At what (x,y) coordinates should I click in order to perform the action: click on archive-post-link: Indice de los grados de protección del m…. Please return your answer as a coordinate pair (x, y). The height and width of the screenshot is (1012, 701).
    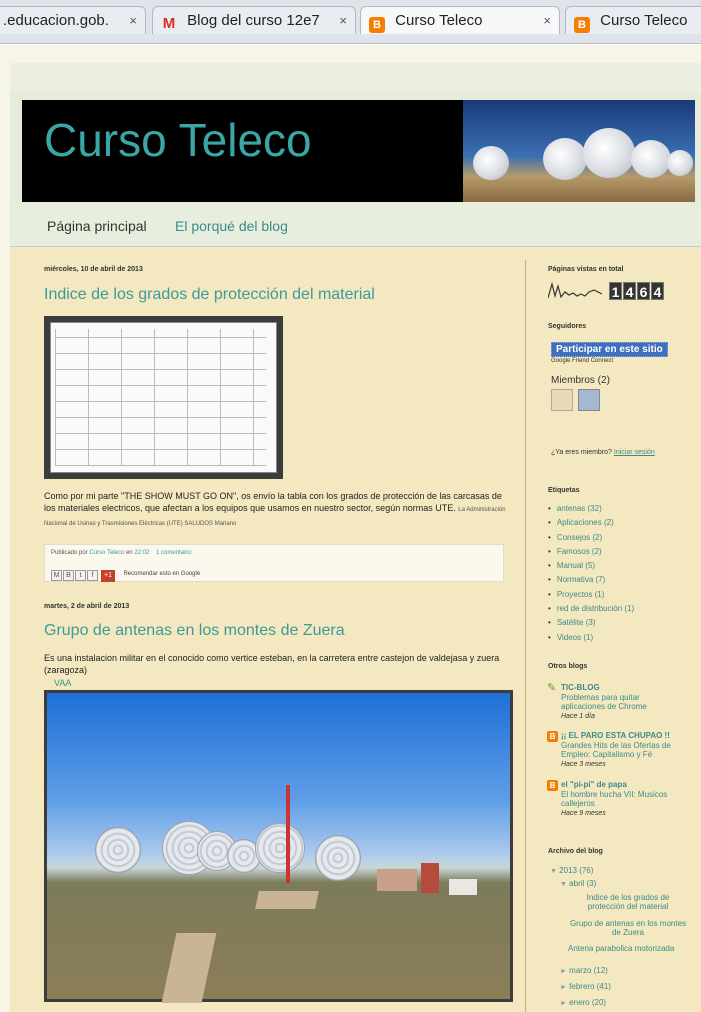
    Looking at the image, I should click on (628, 902).